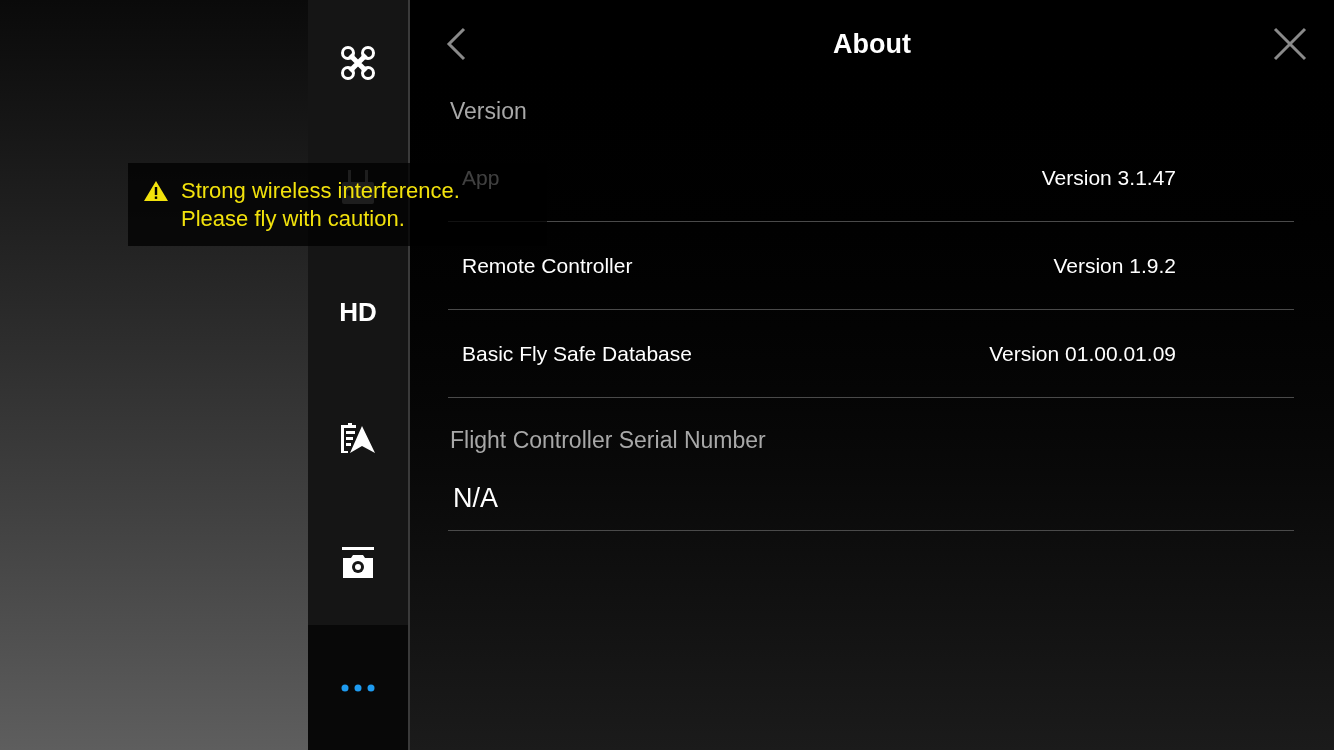 The height and width of the screenshot is (750, 1334). What do you see at coordinates (607, 440) in the screenshot?
I see `section-heading: Flight Controller Serial Number` at bounding box center [607, 440].